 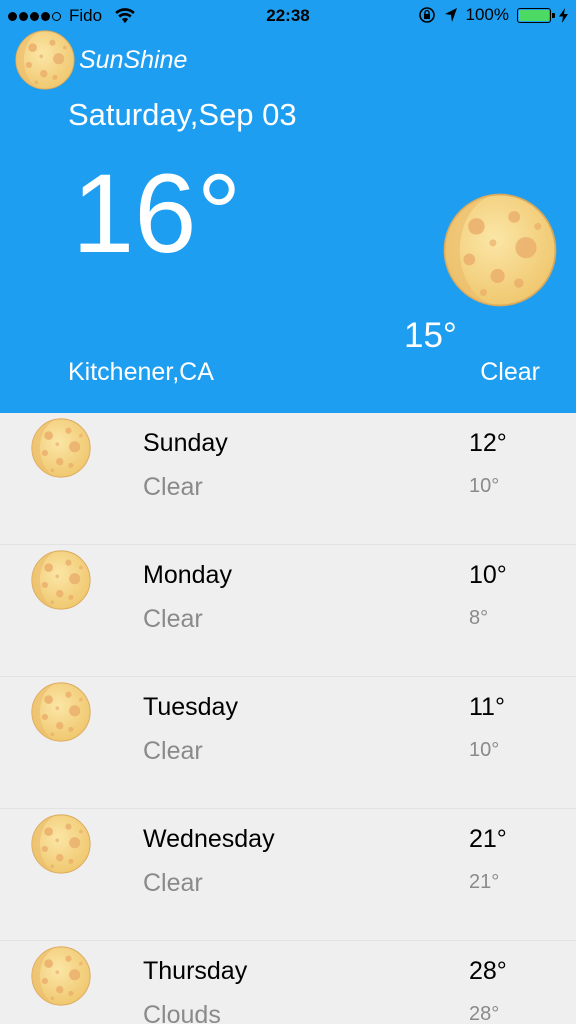 What do you see at coordinates (209, 839) in the screenshot?
I see `forecast-day: Wednesday` at bounding box center [209, 839].